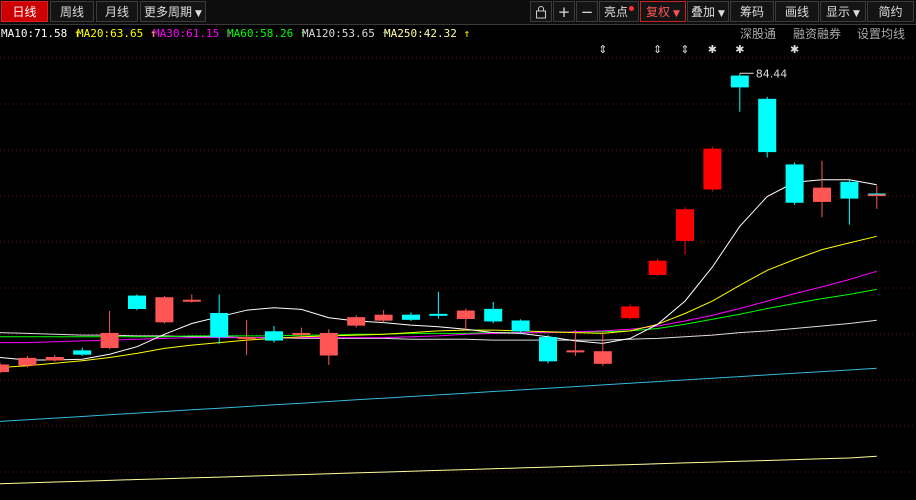 Image resolution: width=916 pixels, height=500 pixels. What do you see at coordinates (838, 12) in the screenshot?
I see `display-label: 显示` at bounding box center [838, 12].